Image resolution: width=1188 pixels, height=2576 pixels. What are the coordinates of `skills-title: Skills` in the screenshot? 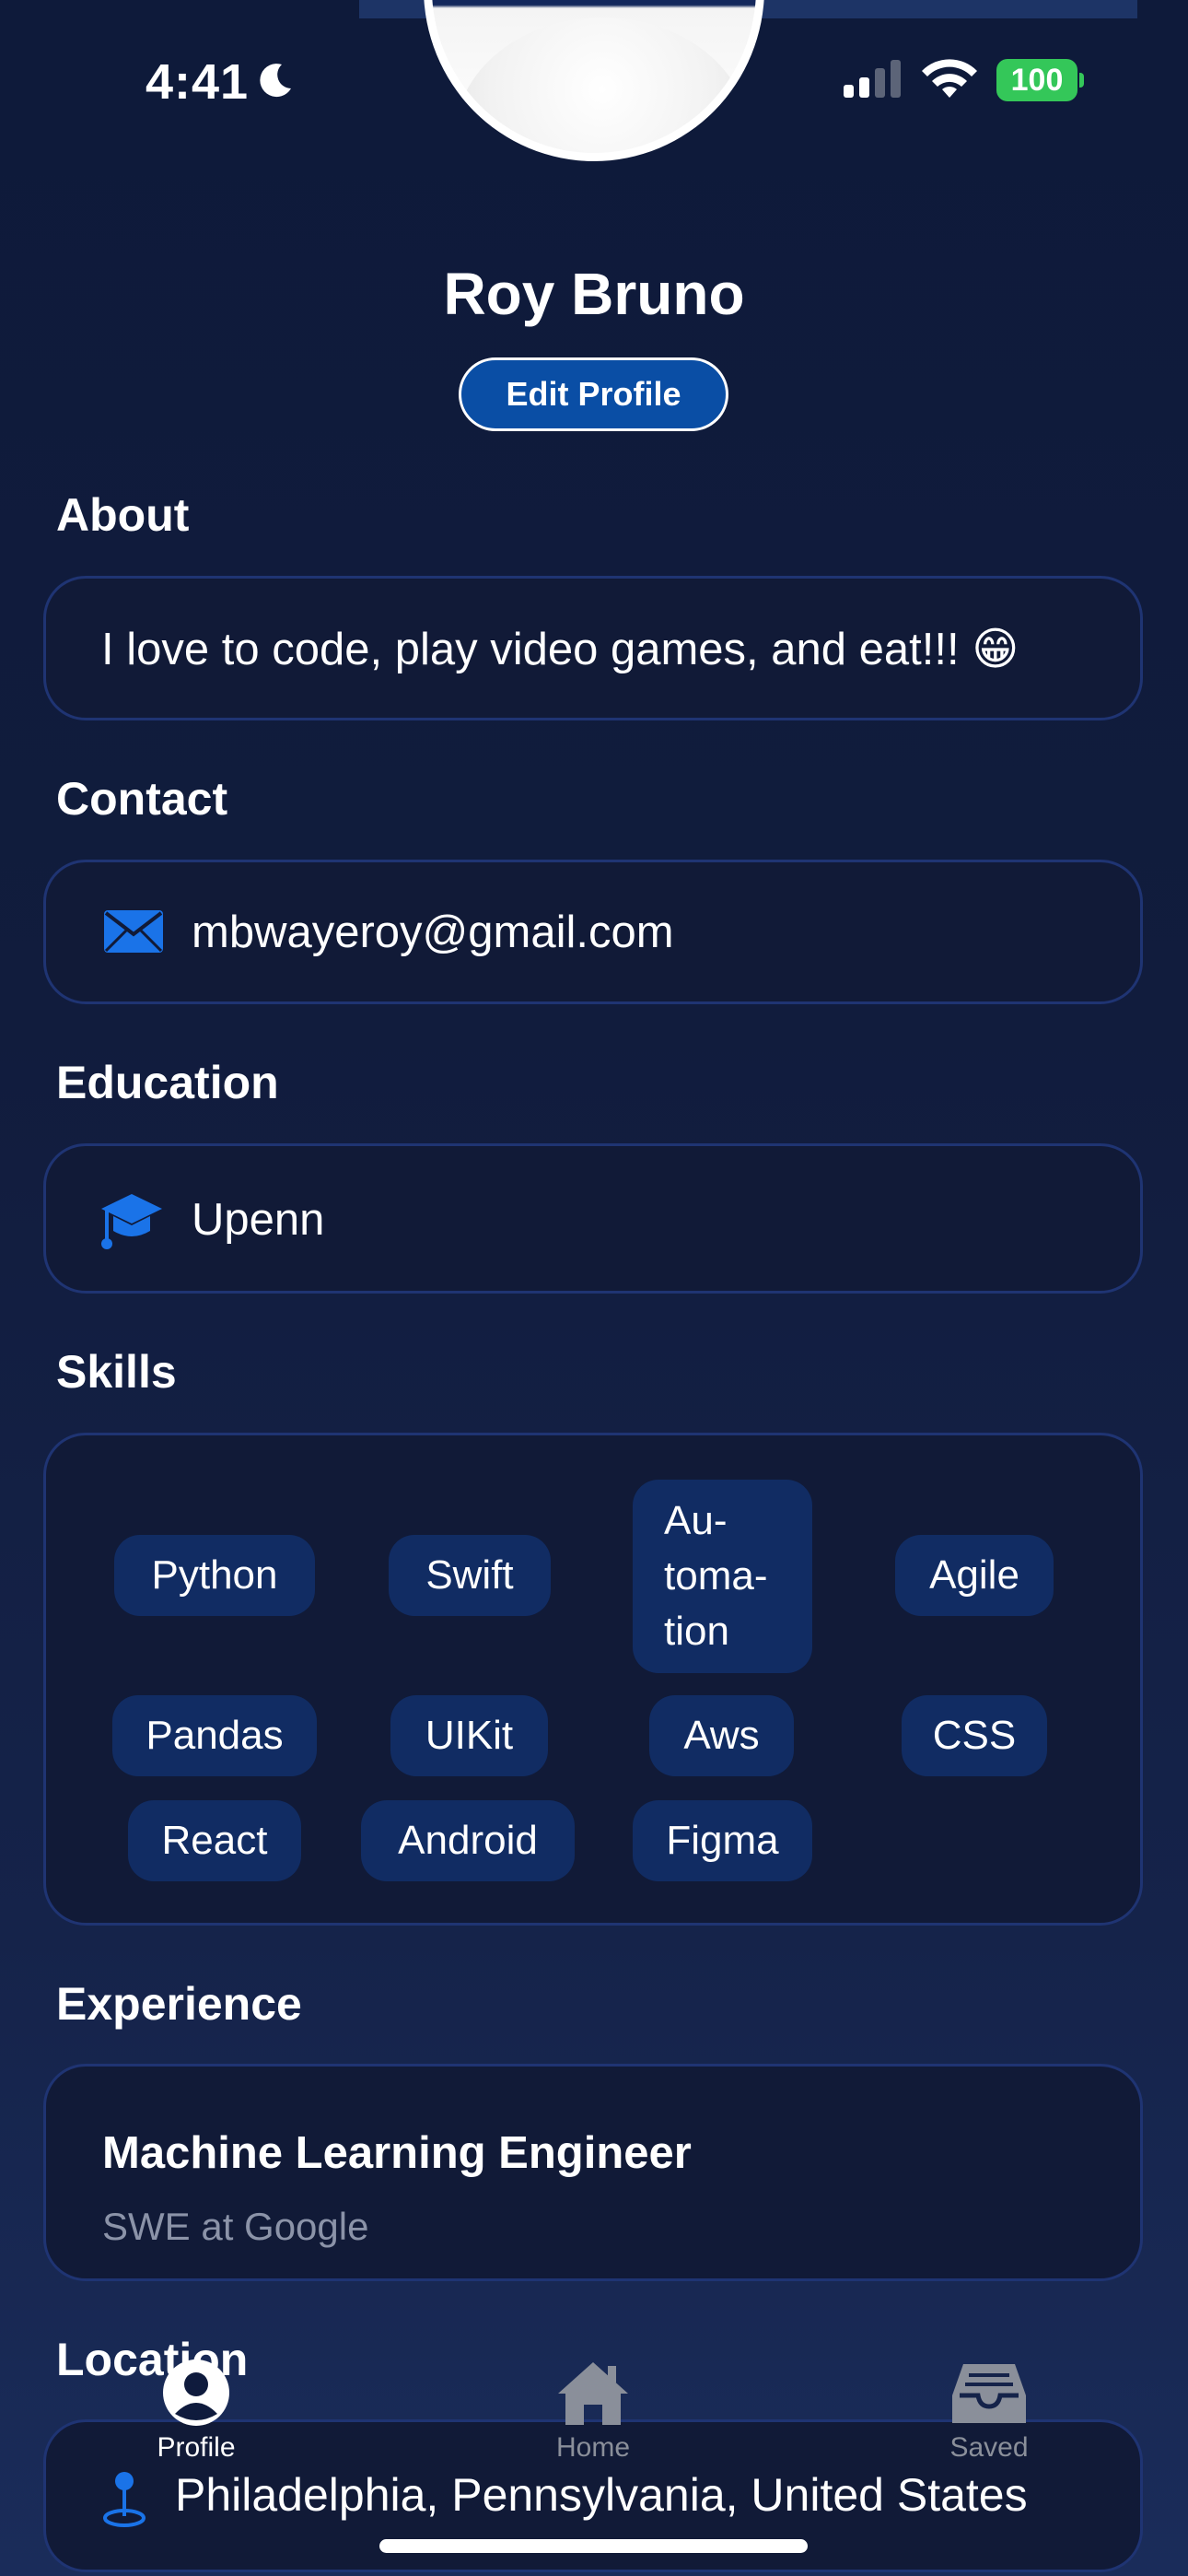 It's located at (116, 1372).